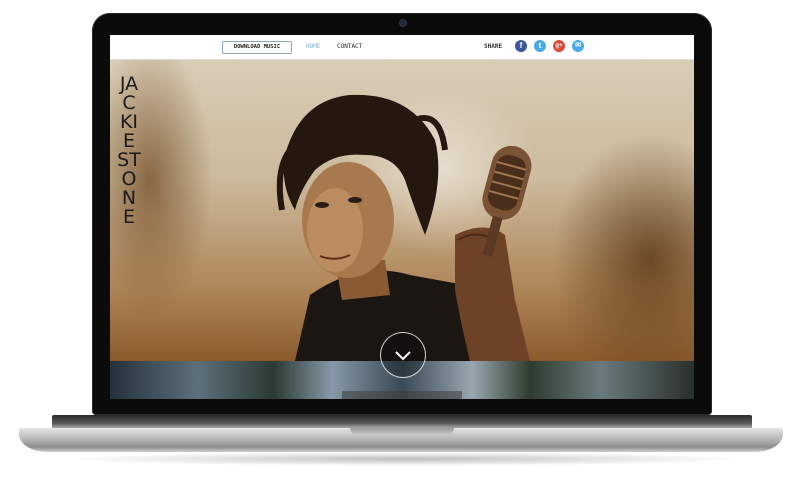 The image size is (800, 487). Describe the element at coordinates (493, 46) in the screenshot. I see `share-label: SHARE` at that location.